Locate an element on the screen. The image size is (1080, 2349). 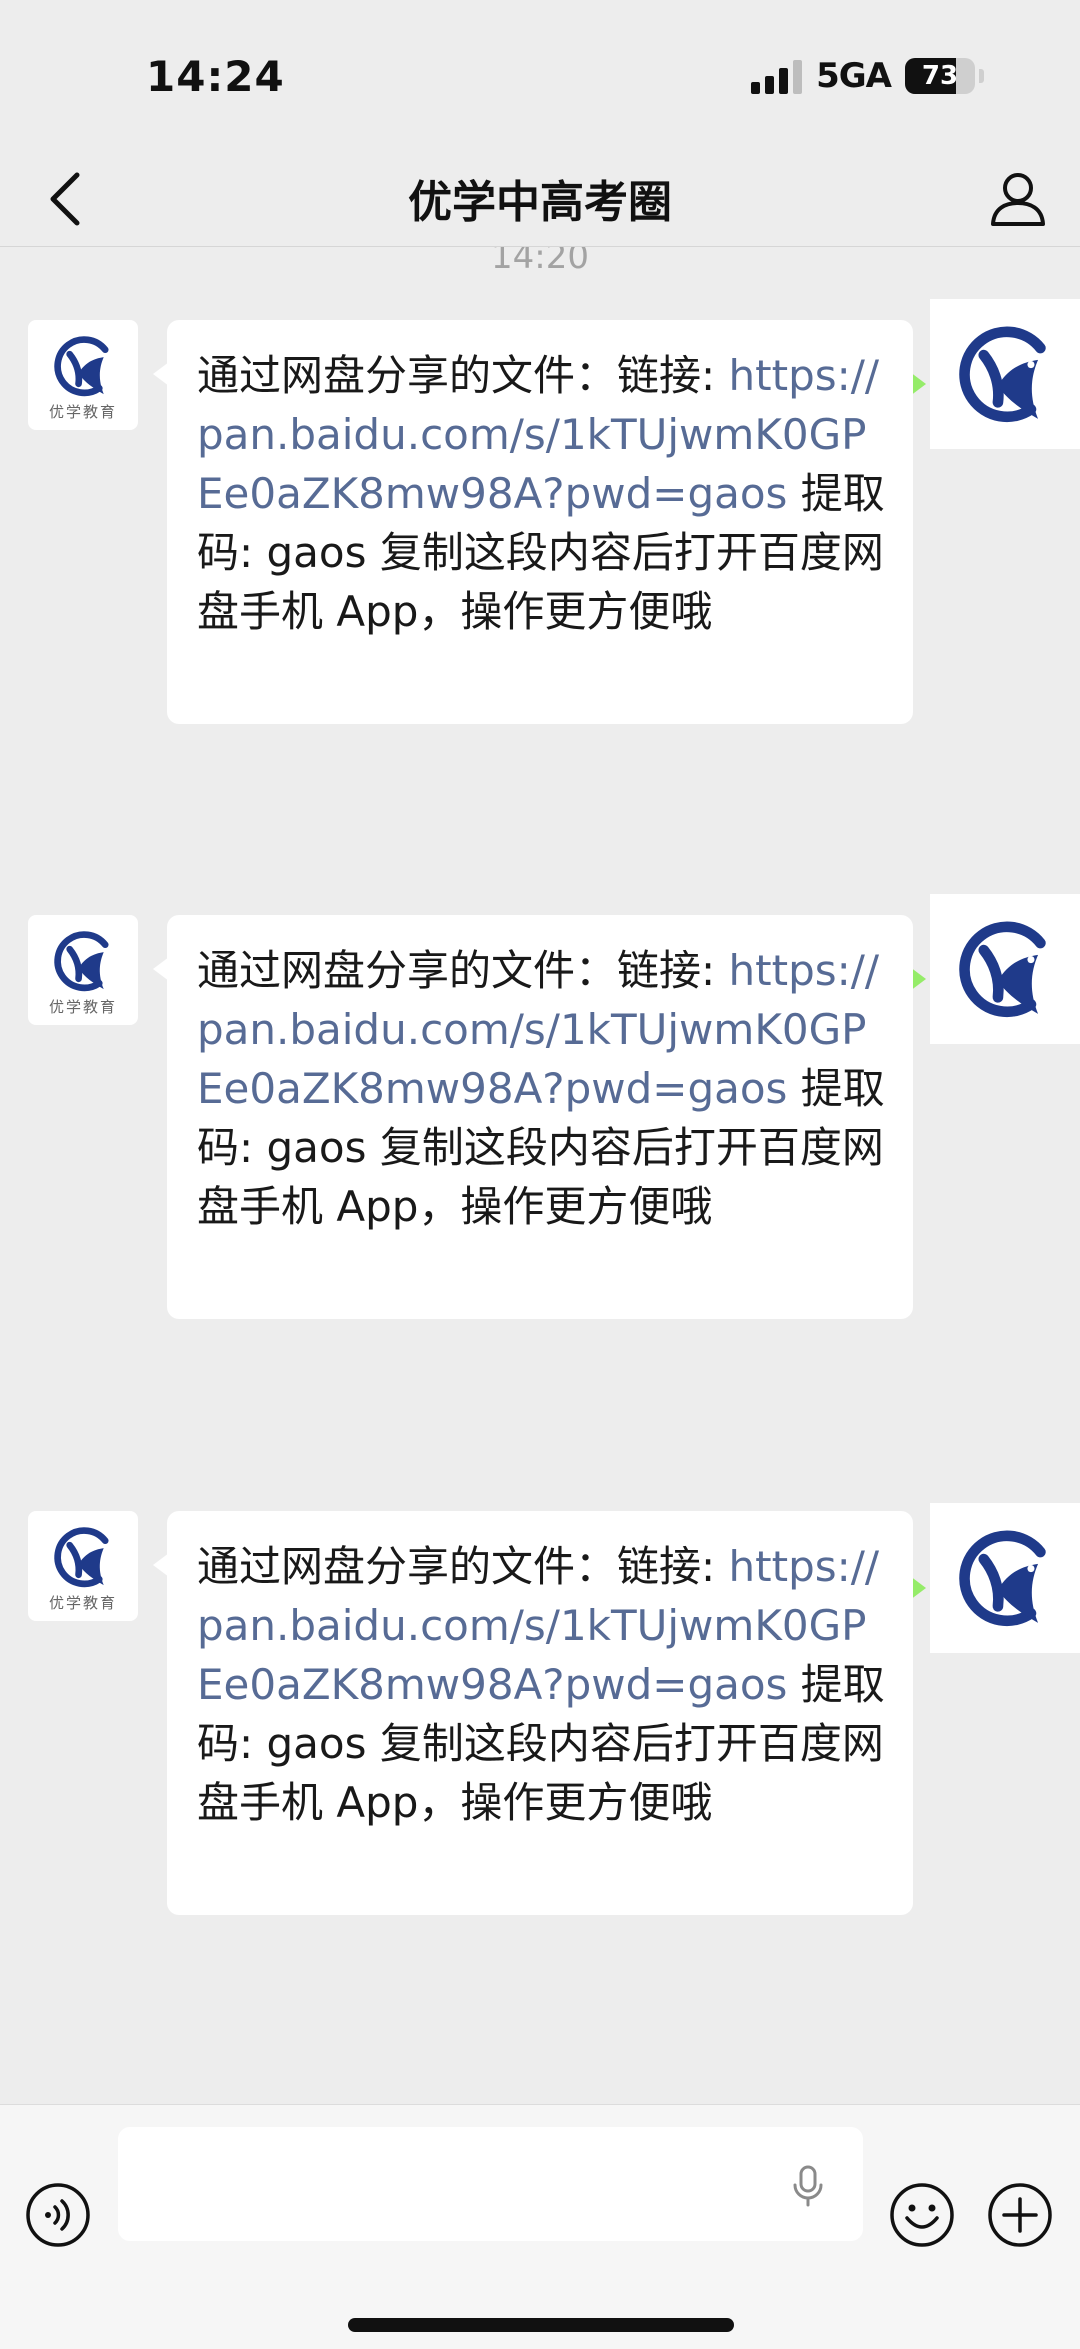
voice-button is located at coordinates (58, 2215).